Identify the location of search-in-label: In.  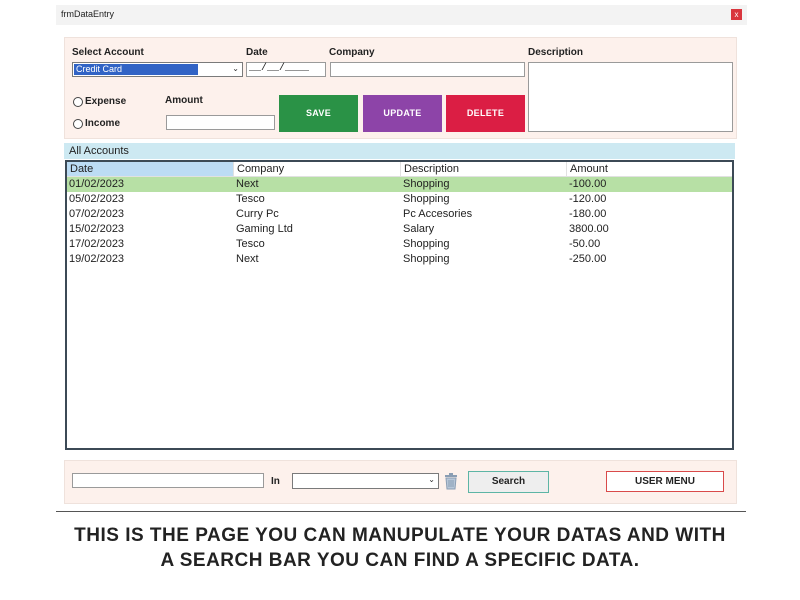
(275, 481).